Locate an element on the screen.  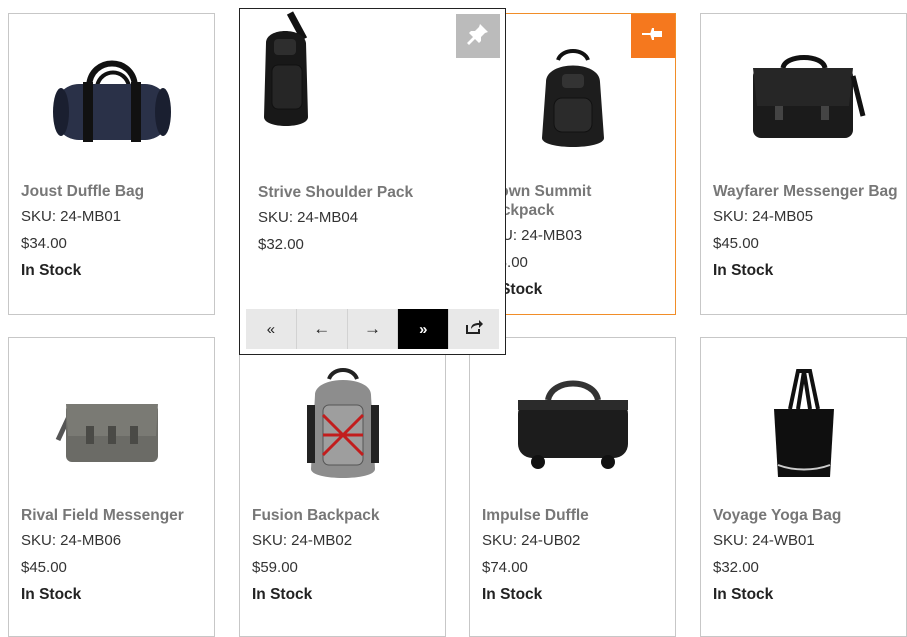
product-name: Voyage Yoga Bag is located at coordinates (805, 515).